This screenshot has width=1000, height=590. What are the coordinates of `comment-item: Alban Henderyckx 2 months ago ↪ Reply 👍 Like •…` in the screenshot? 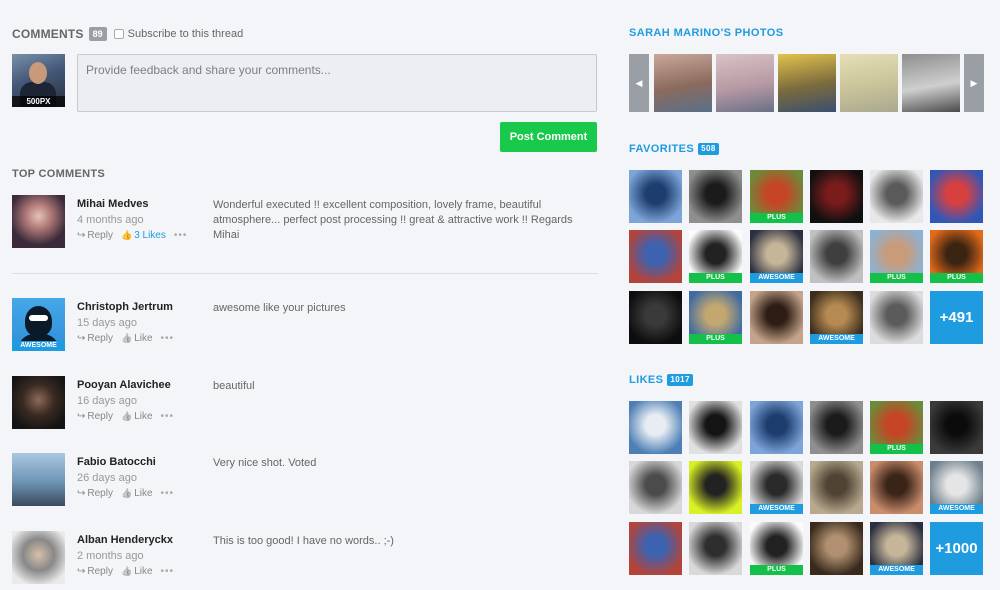 It's located at (305, 558).